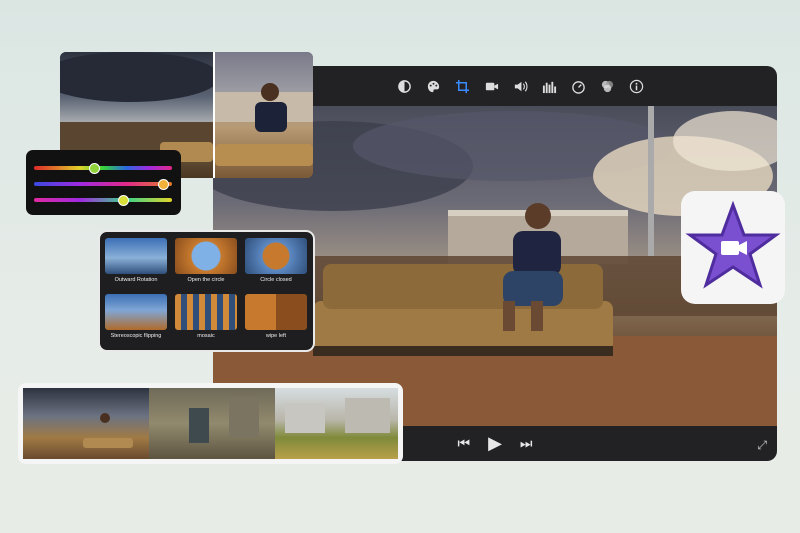  Describe the element at coordinates (607, 86) in the screenshot. I see `filter-overlay-icon` at that location.